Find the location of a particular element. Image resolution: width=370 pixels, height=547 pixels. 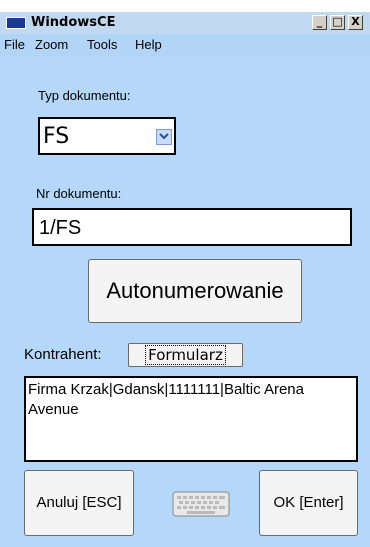

menu-tools: Tools is located at coordinates (102, 44).